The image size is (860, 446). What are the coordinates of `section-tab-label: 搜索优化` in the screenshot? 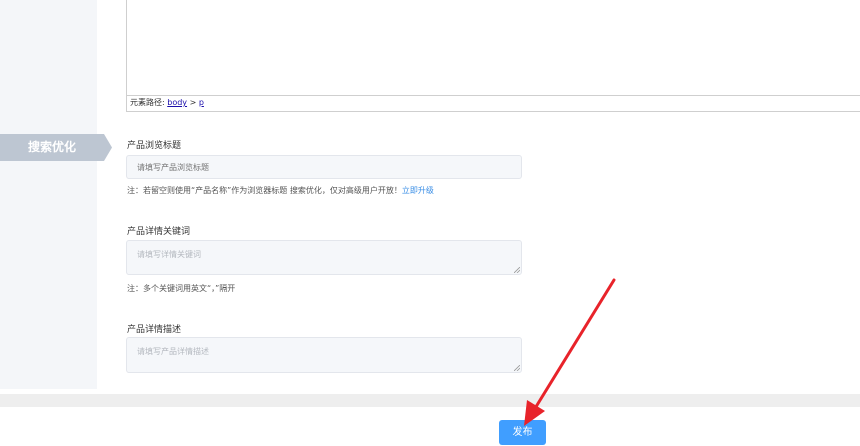 It's located at (51, 147).